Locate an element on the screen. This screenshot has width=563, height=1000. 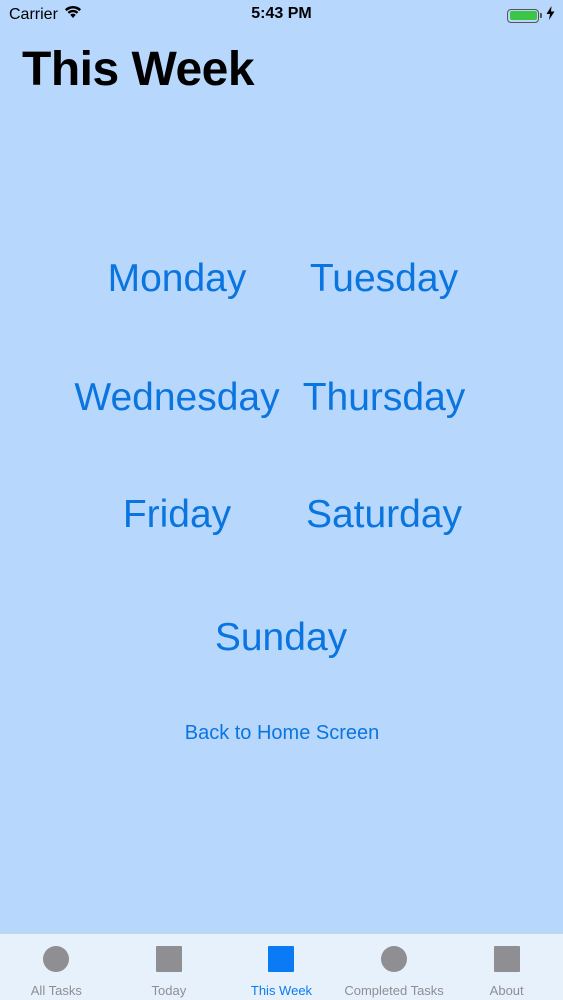
saturday-button: Saturday is located at coordinates (384, 515).